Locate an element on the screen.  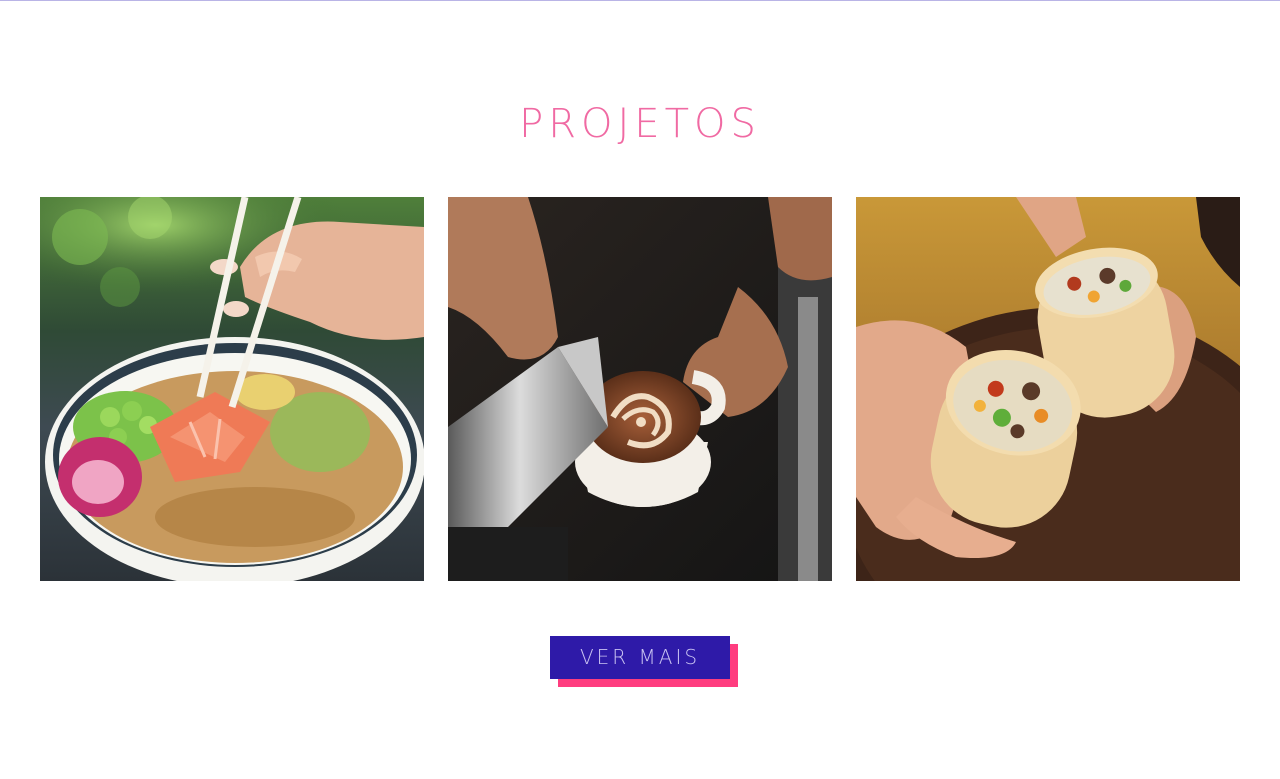
poke-bowl-image is located at coordinates (232, 389).